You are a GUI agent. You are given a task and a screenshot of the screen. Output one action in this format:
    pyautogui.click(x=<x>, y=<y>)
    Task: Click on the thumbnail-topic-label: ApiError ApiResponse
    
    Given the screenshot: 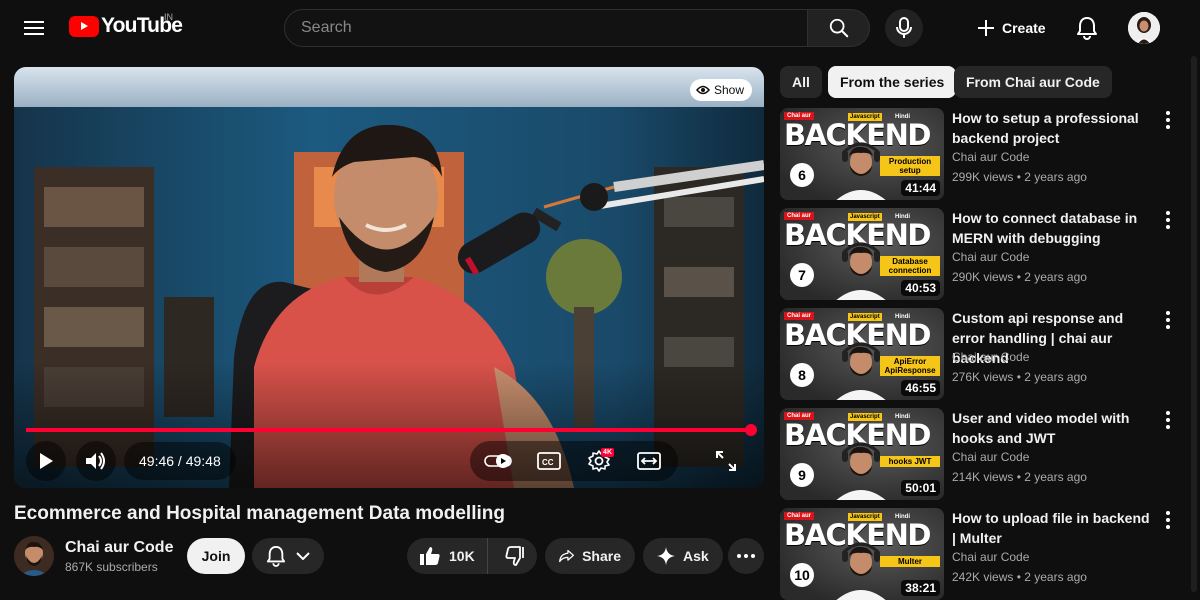 What is the action you would take?
    pyautogui.click(x=910, y=366)
    